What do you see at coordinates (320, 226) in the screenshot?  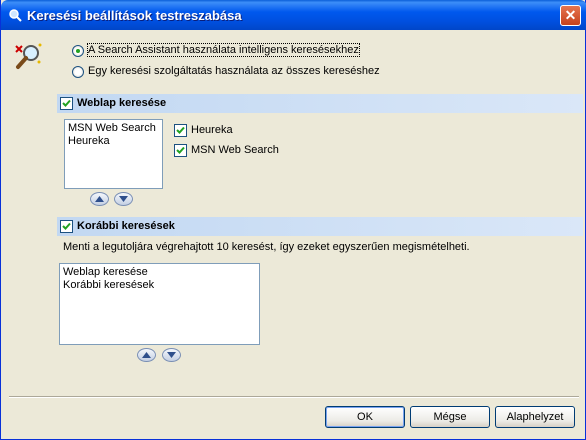 I see `previous-searches-section-header: Korábbi keresések` at bounding box center [320, 226].